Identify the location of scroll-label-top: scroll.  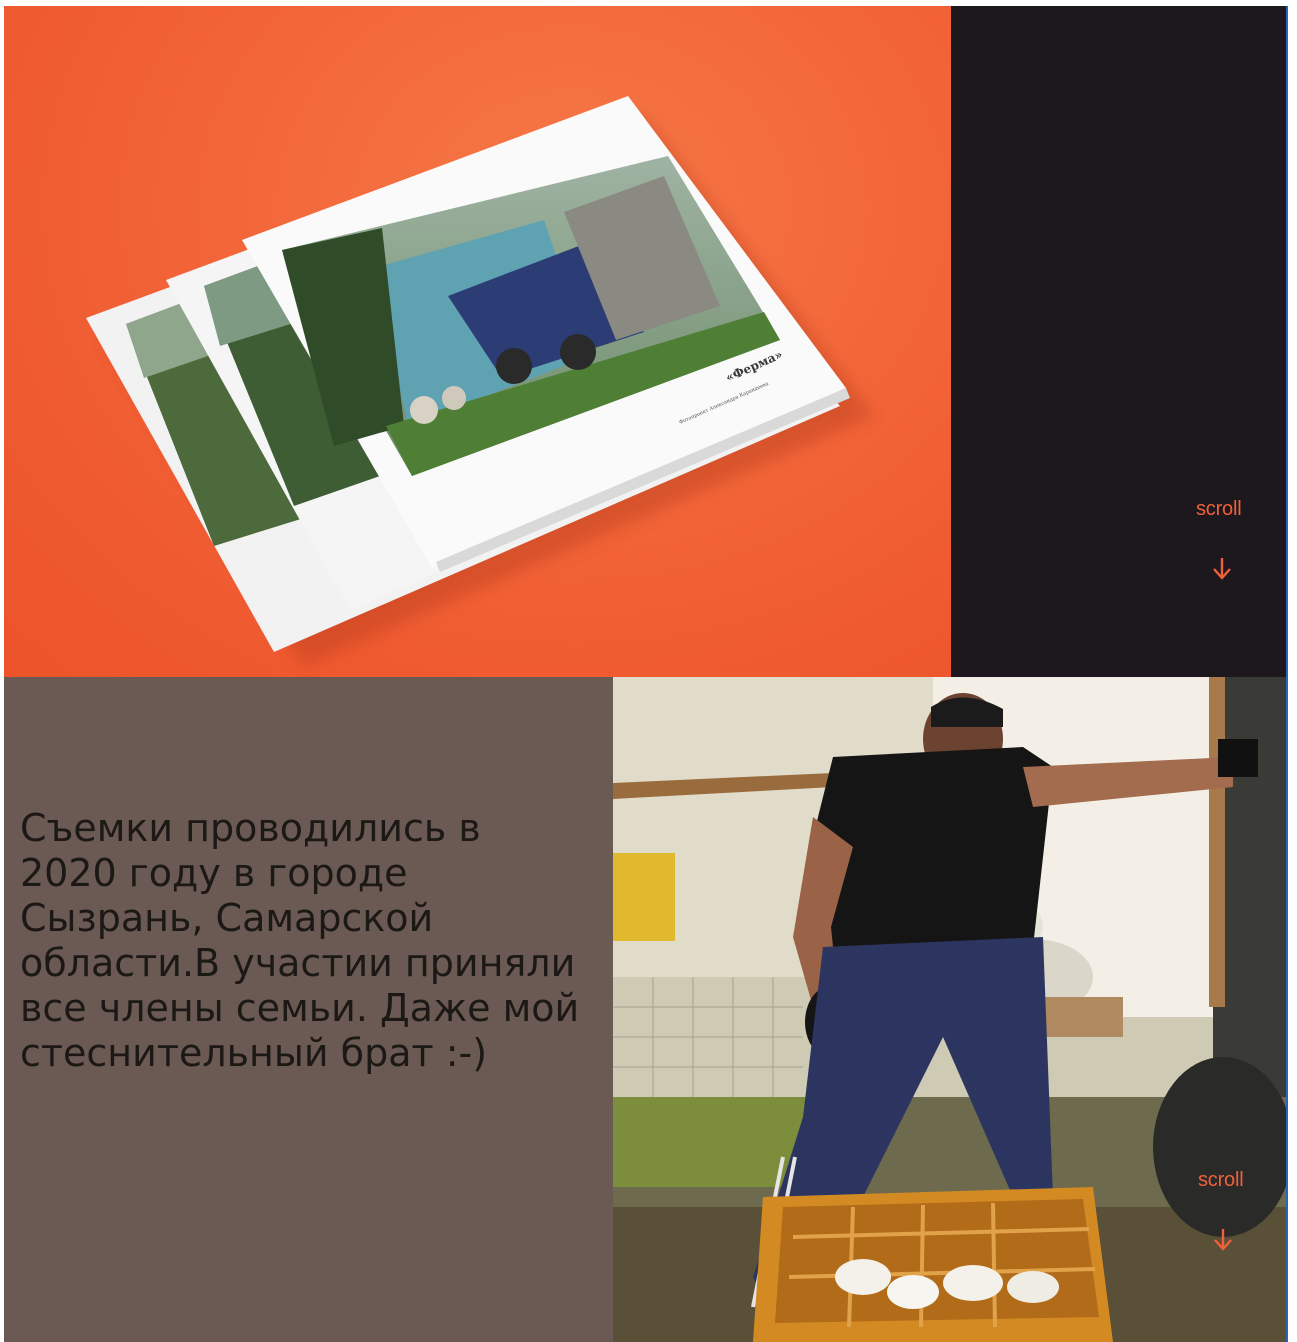
(1219, 509).